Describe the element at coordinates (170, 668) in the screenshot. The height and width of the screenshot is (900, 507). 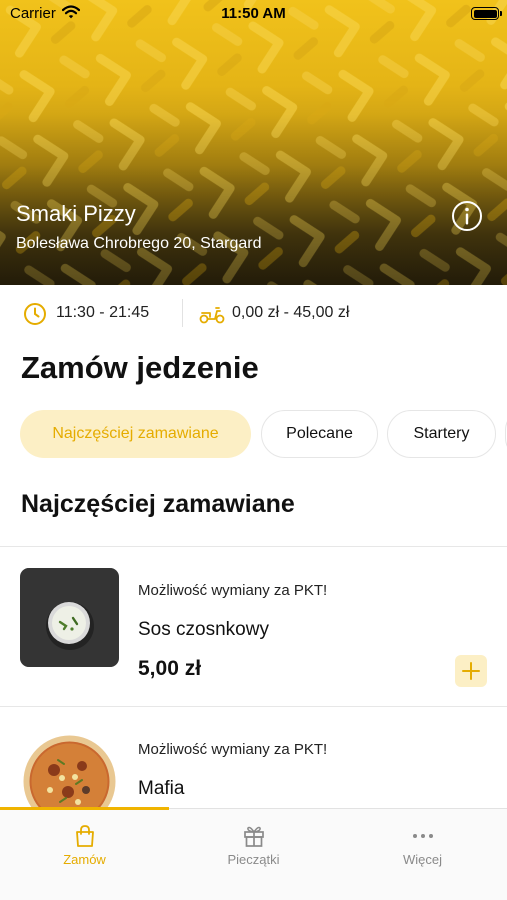
I see `product-price: 5,00 zł` at that location.